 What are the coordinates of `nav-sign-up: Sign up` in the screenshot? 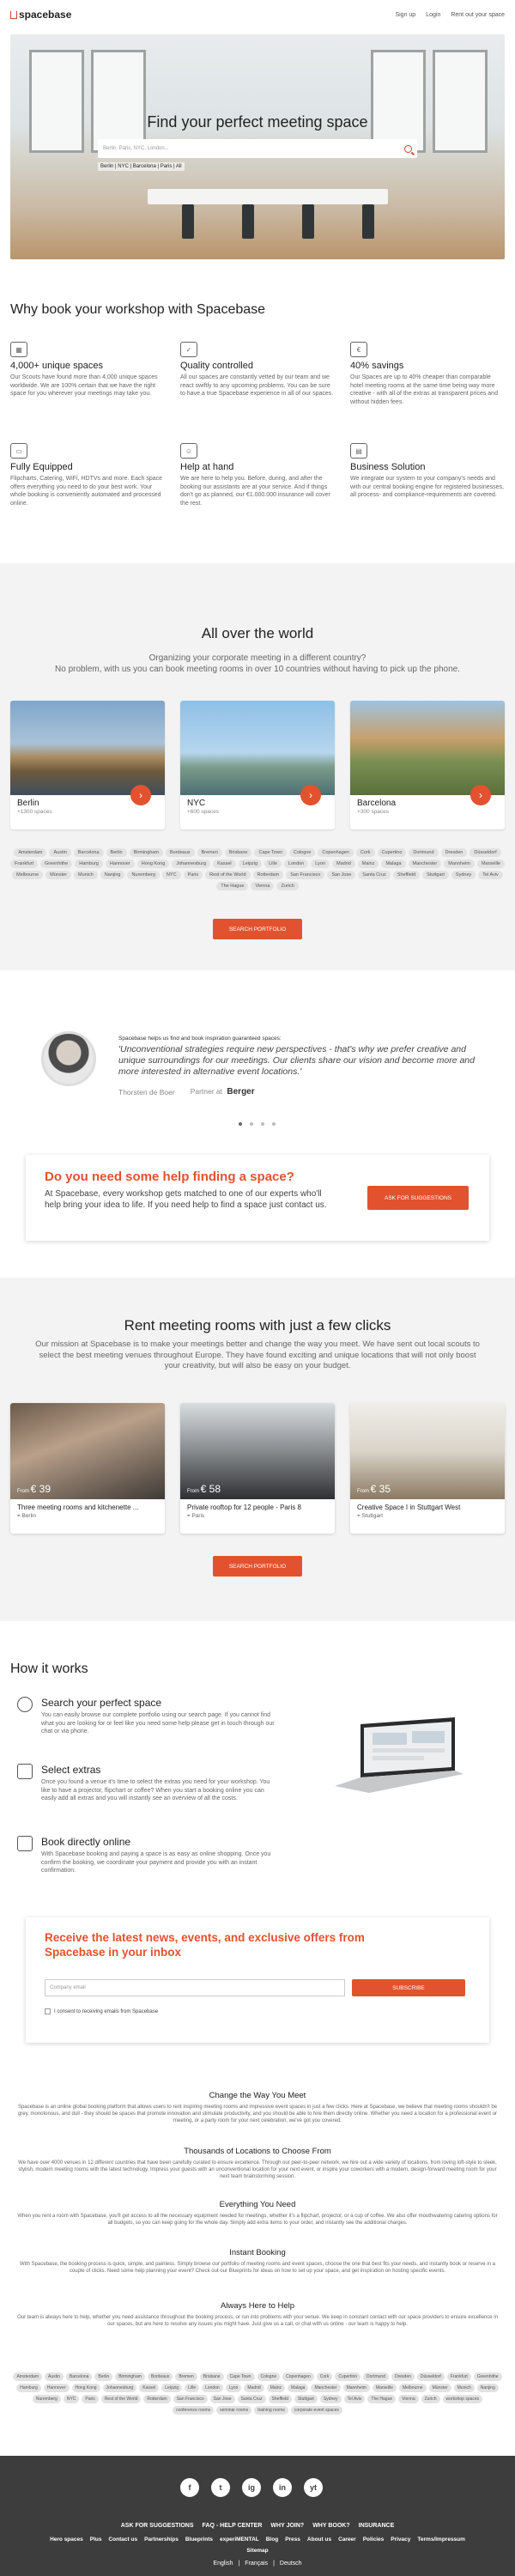 It's located at (405, 15).